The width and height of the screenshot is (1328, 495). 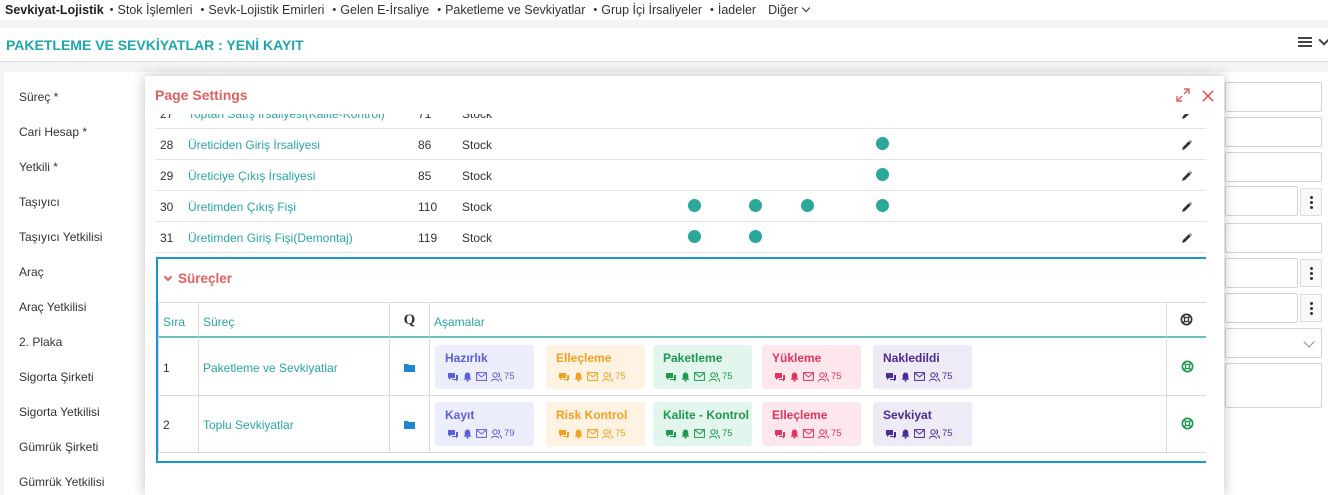 What do you see at coordinates (1273, 132) in the screenshot?
I see `form-input-cari-hesap` at bounding box center [1273, 132].